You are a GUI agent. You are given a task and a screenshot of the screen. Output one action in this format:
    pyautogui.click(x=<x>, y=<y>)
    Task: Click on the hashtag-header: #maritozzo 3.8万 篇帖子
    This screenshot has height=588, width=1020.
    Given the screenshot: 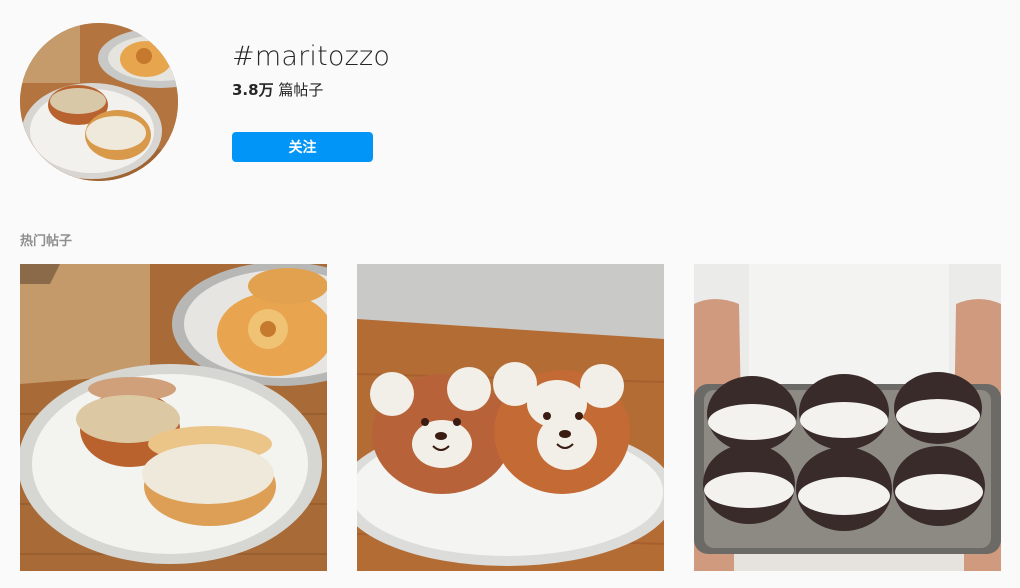 What is the action you would take?
    pyautogui.click(x=311, y=70)
    